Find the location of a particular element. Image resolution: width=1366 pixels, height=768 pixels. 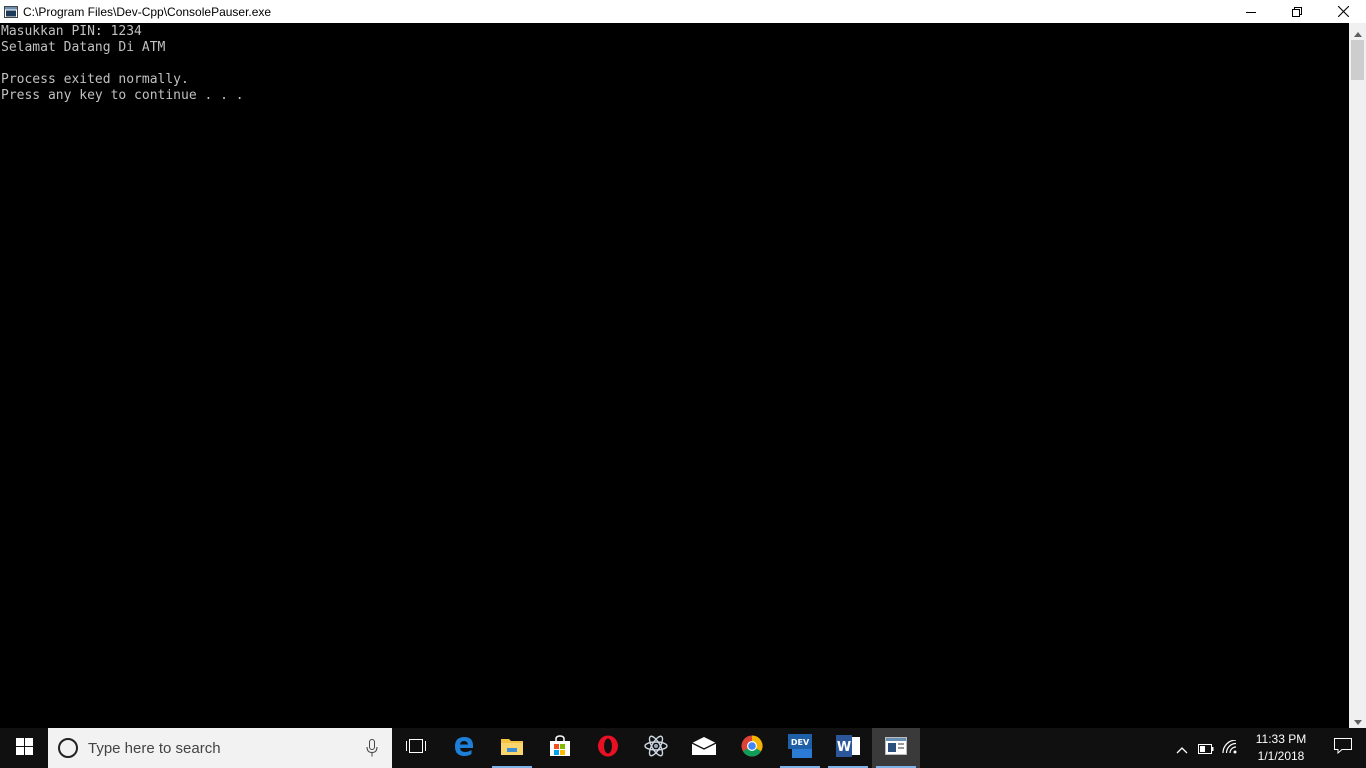

network-button is located at coordinates (1230, 748).